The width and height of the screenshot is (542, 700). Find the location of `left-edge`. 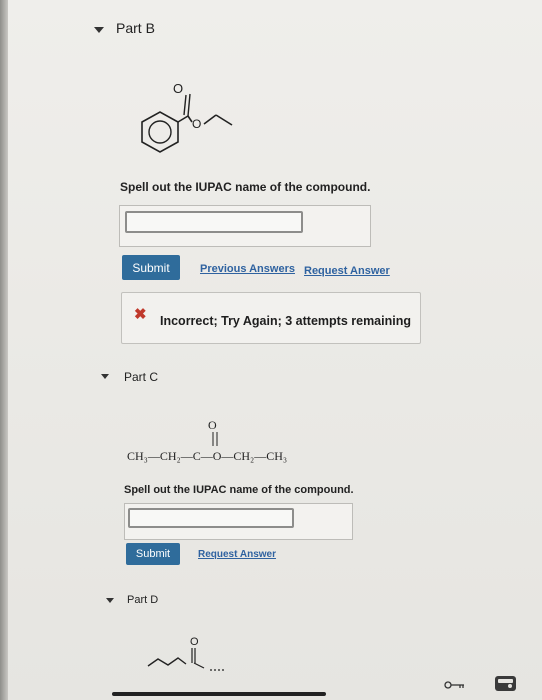

left-edge is located at coordinates (4, 350).